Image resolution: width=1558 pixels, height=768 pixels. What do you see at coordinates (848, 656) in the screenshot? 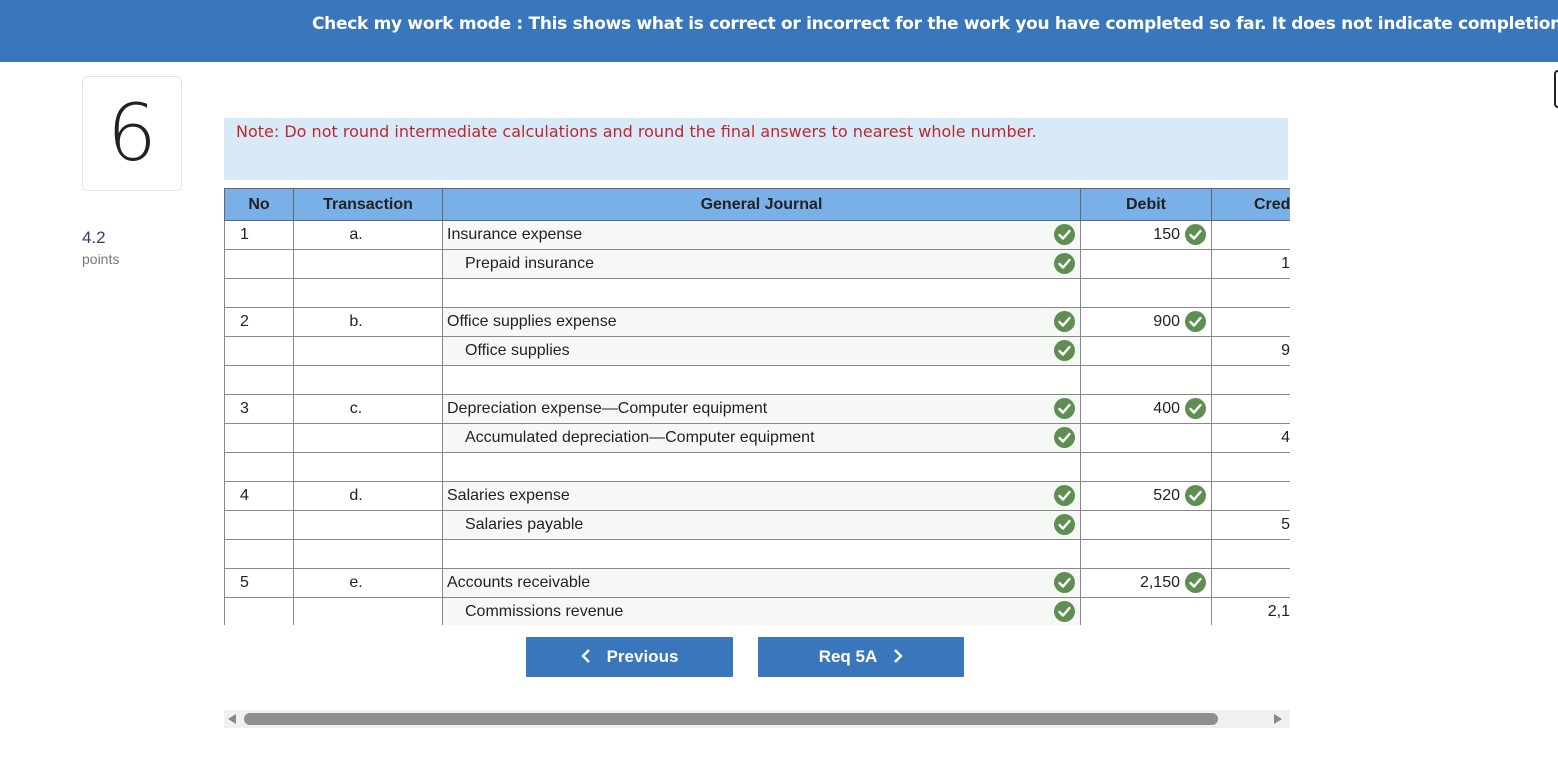
I see `next-label: Req 5A` at bounding box center [848, 656].